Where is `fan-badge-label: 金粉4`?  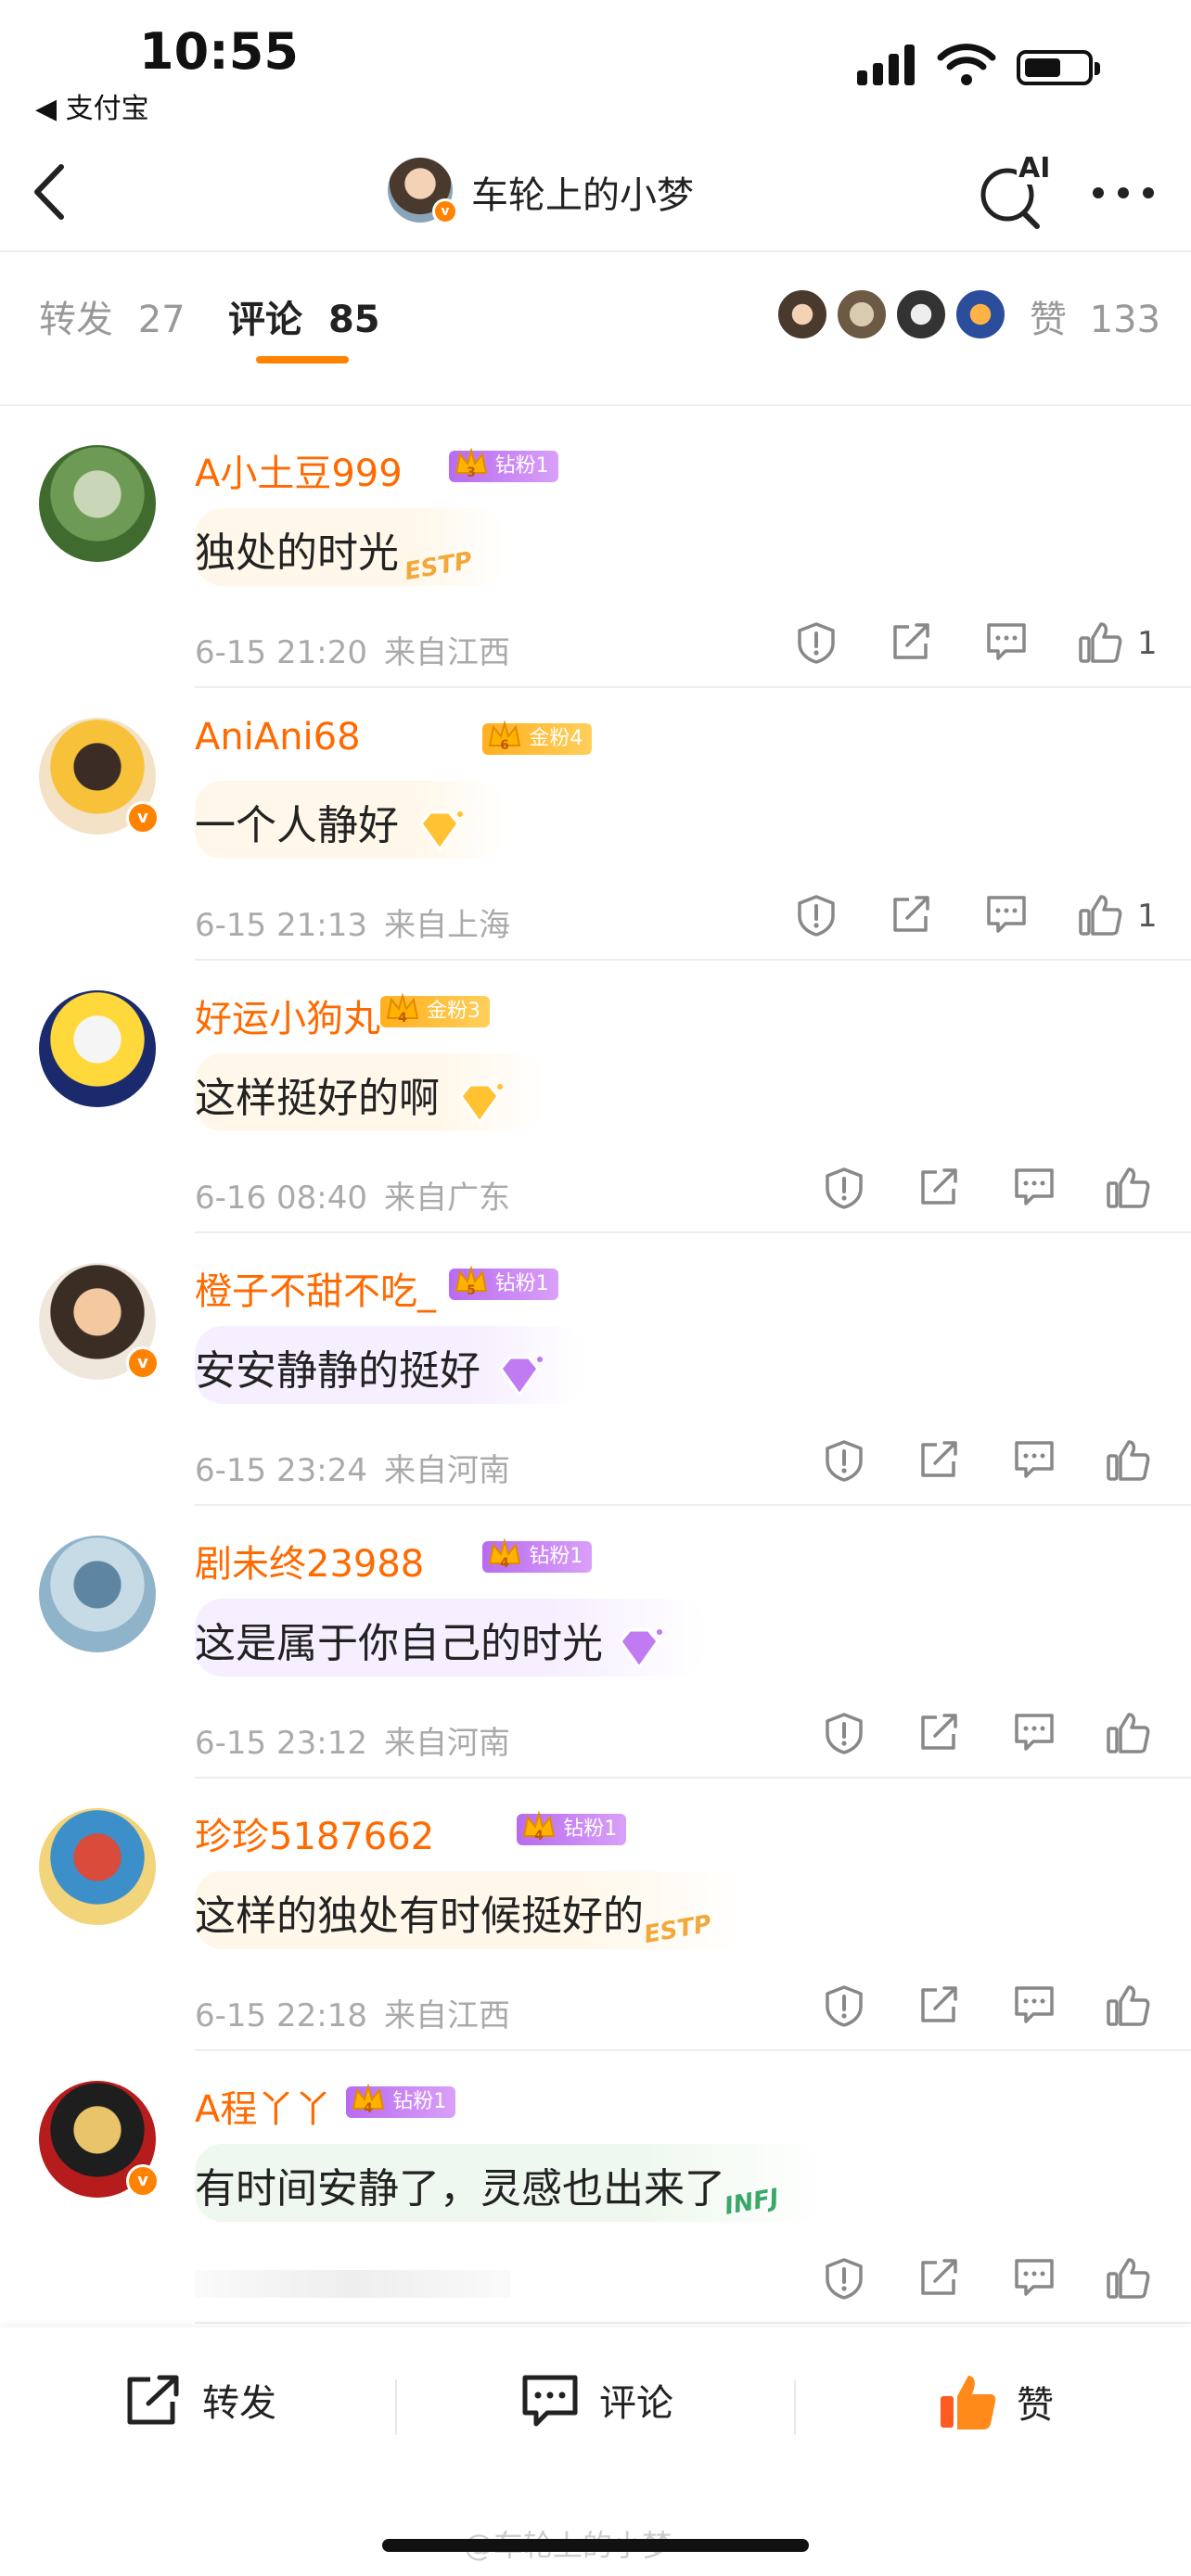 fan-badge-label: 金粉4 is located at coordinates (556, 739).